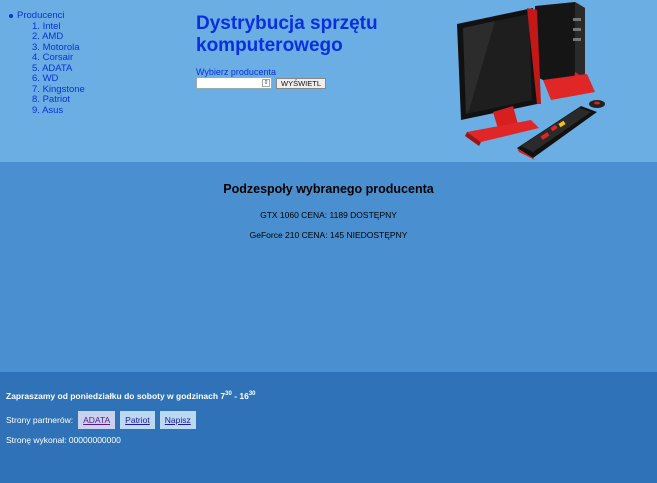  What do you see at coordinates (40, 420) in the screenshot?
I see `partners-label: Strony partnerów:` at bounding box center [40, 420].